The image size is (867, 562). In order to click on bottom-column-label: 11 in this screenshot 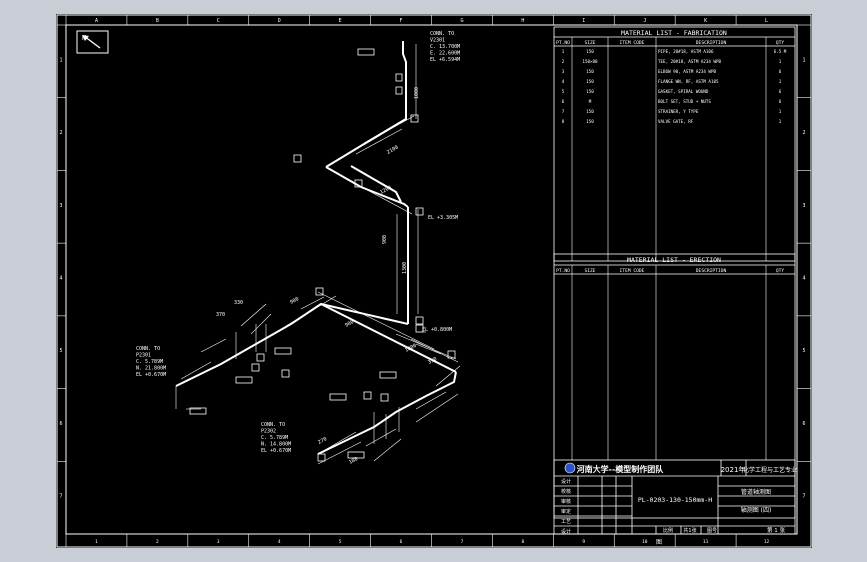, I will do `click(706, 542)`.